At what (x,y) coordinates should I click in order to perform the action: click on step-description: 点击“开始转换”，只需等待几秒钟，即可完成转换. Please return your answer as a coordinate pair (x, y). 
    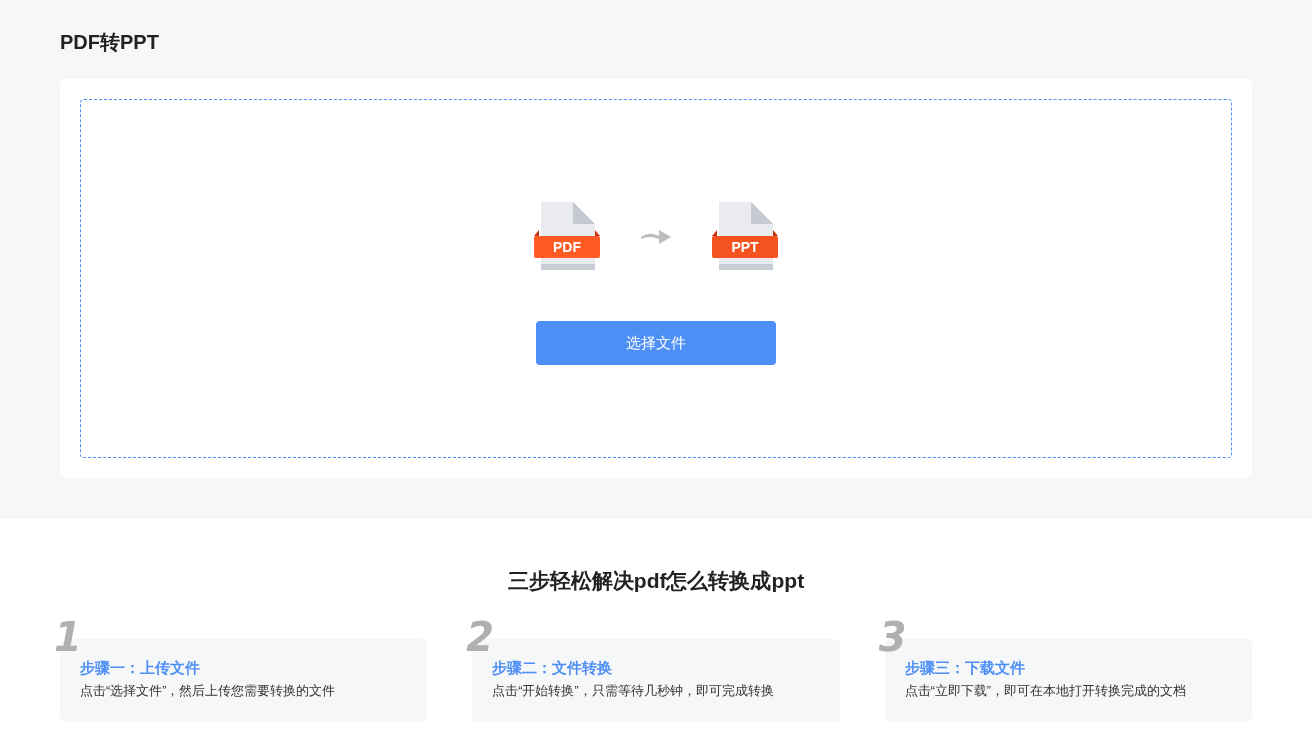
    Looking at the image, I should click on (633, 691).